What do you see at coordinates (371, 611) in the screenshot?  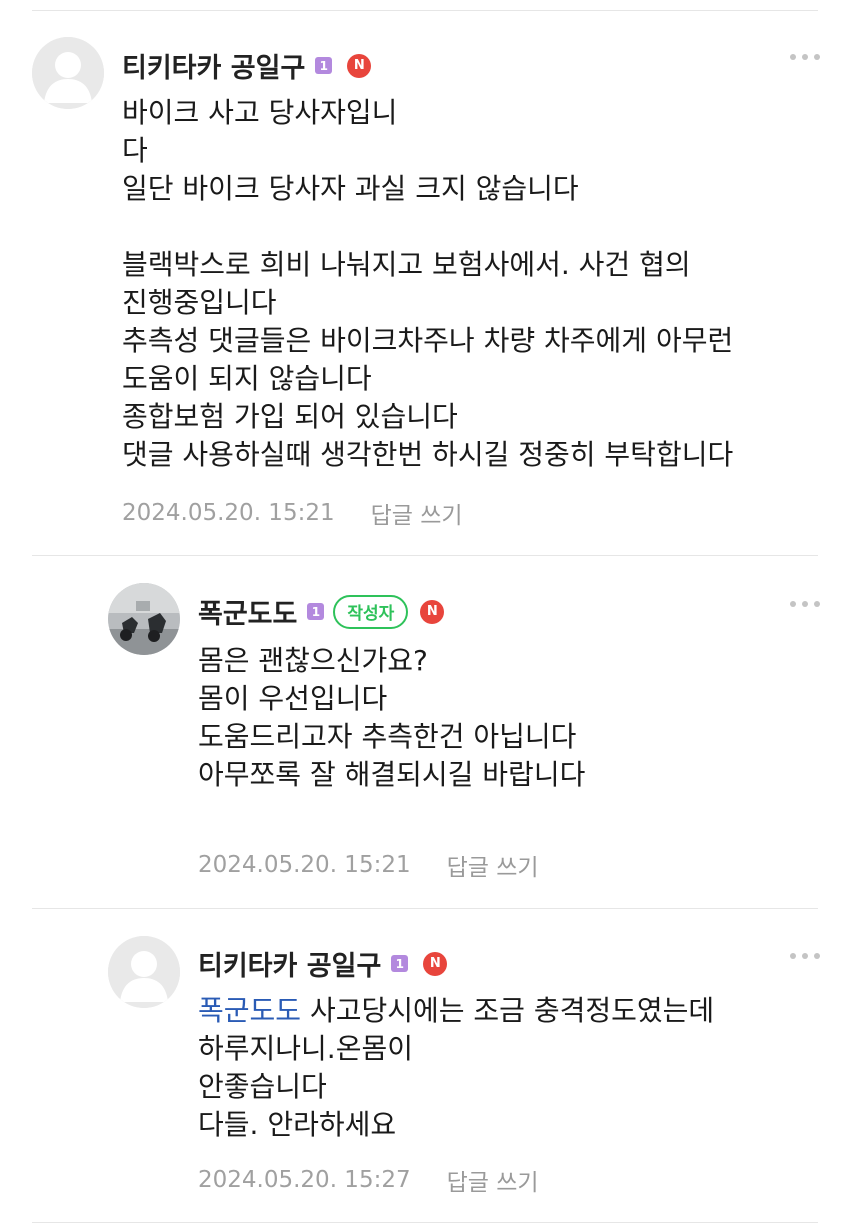 I see `author-tag: 작성자` at bounding box center [371, 611].